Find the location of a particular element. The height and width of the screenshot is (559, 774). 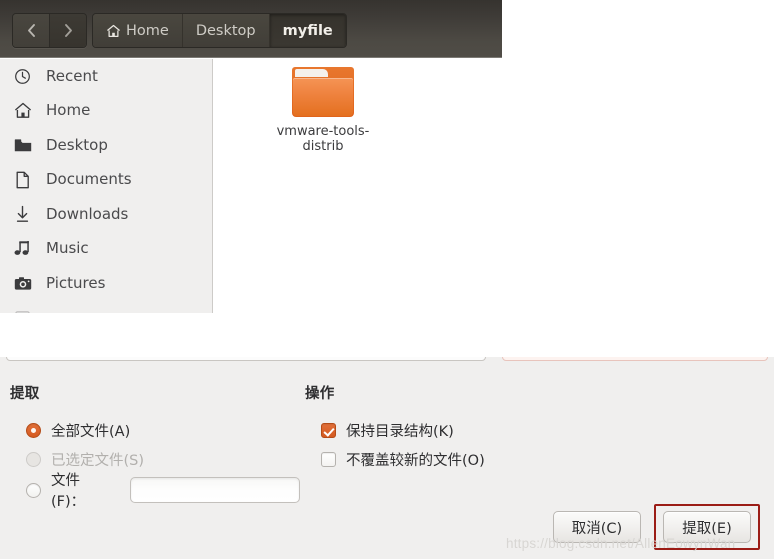

radio-label: 文件(F)： is located at coordinates (68, 491).